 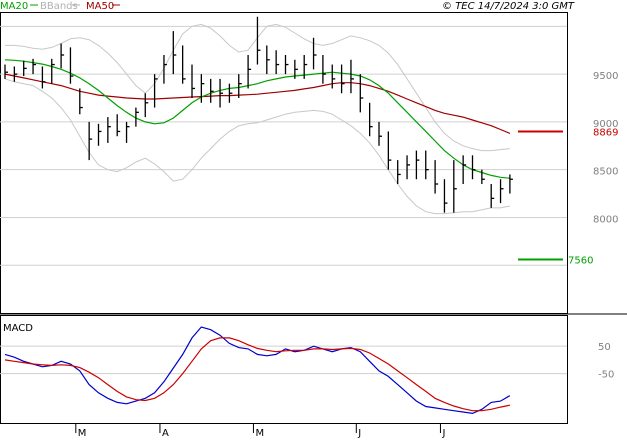 I want to click on x-month-label: A, so click(x=165, y=433).